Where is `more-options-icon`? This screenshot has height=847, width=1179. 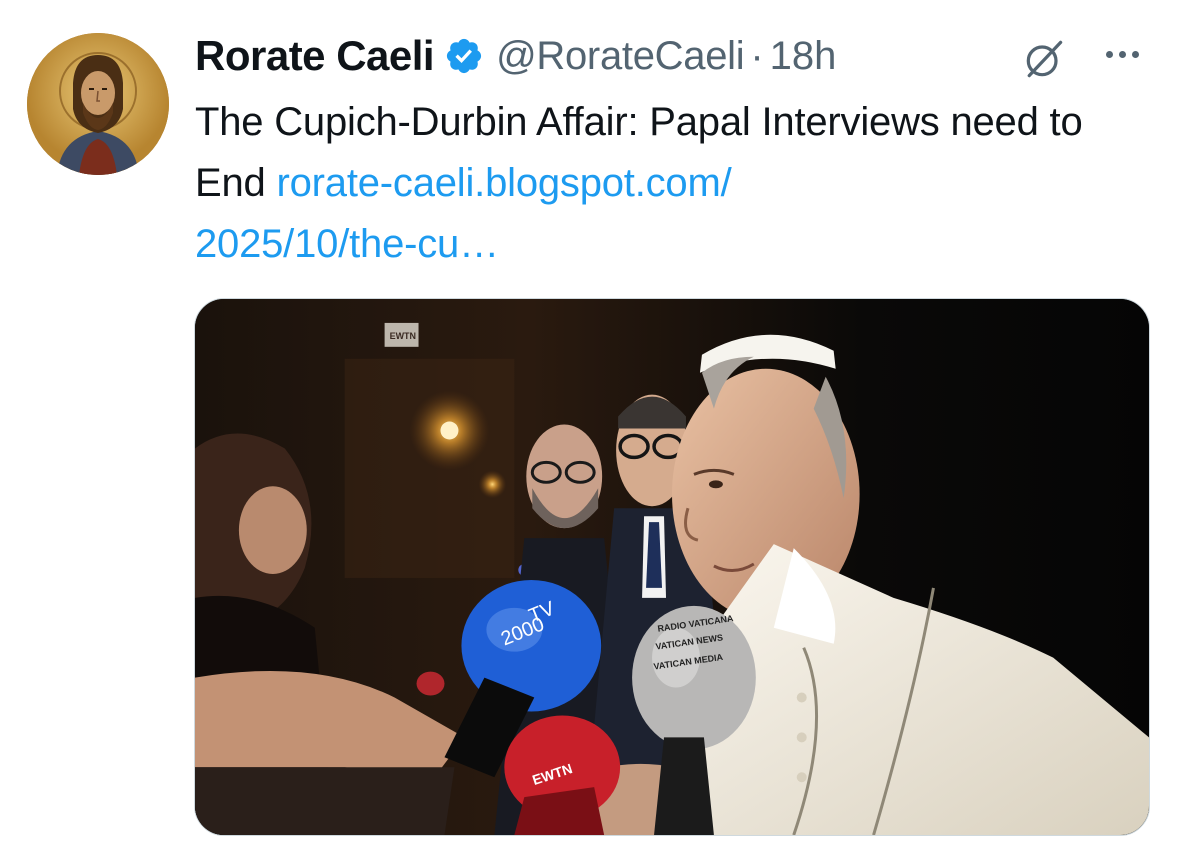 more-options-icon is located at coordinates (1122, 54).